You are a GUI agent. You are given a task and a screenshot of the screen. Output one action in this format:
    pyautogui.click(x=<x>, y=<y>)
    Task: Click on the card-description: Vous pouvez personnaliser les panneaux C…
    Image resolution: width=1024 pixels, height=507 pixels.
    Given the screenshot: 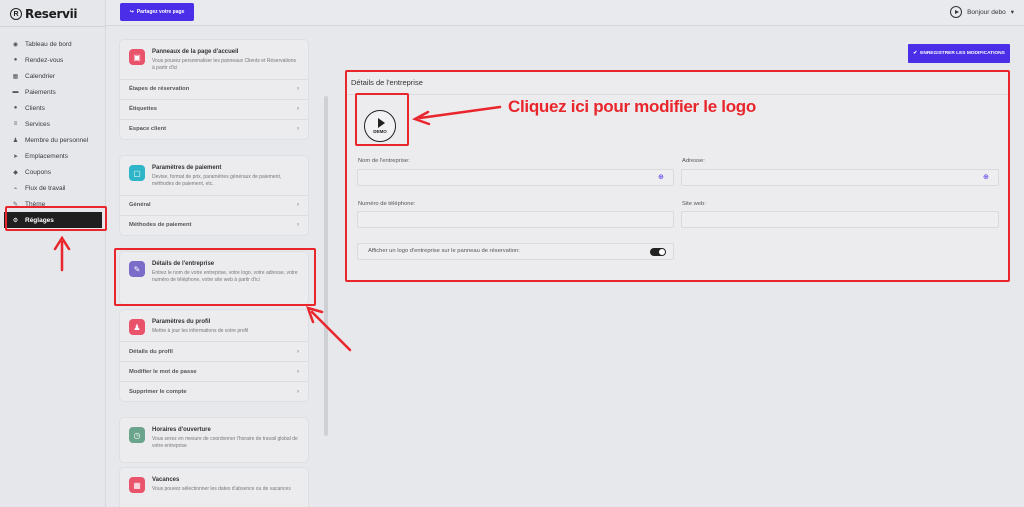 What is the action you would take?
    pyautogui.click(x=224, y=65)
    